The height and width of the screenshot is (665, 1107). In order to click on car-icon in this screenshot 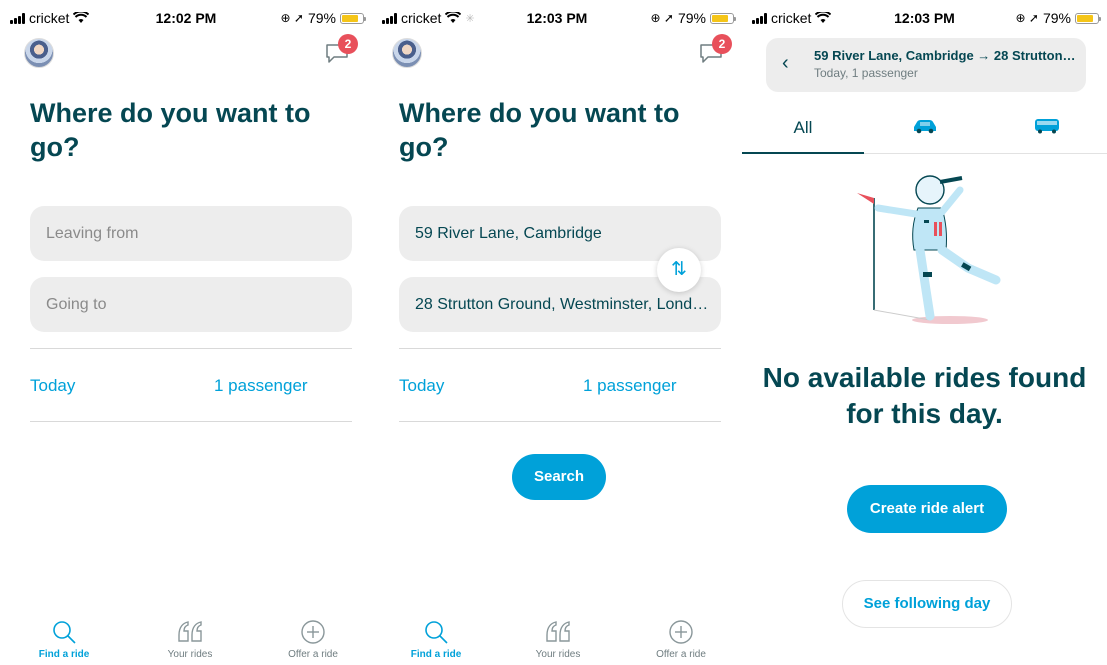, I will do `click(925, 127)`.